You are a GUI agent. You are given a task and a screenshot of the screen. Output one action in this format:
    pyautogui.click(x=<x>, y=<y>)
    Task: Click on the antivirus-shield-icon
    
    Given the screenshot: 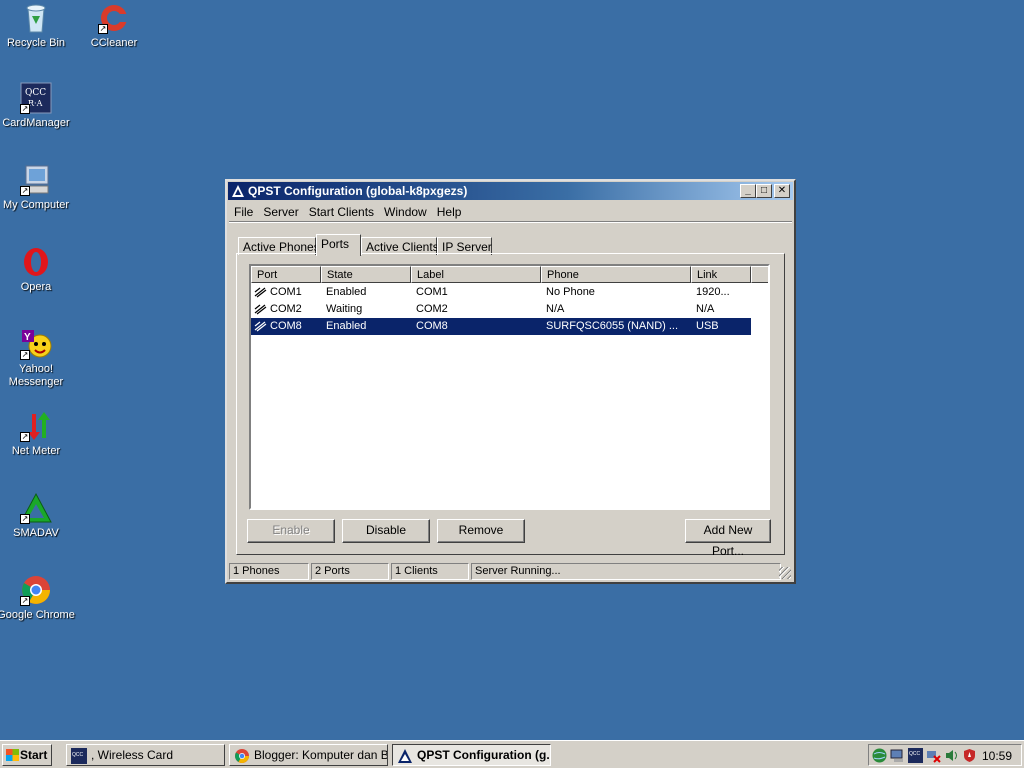 What is the action you would take?
    pyautogui.click(x=969, y=755)
    